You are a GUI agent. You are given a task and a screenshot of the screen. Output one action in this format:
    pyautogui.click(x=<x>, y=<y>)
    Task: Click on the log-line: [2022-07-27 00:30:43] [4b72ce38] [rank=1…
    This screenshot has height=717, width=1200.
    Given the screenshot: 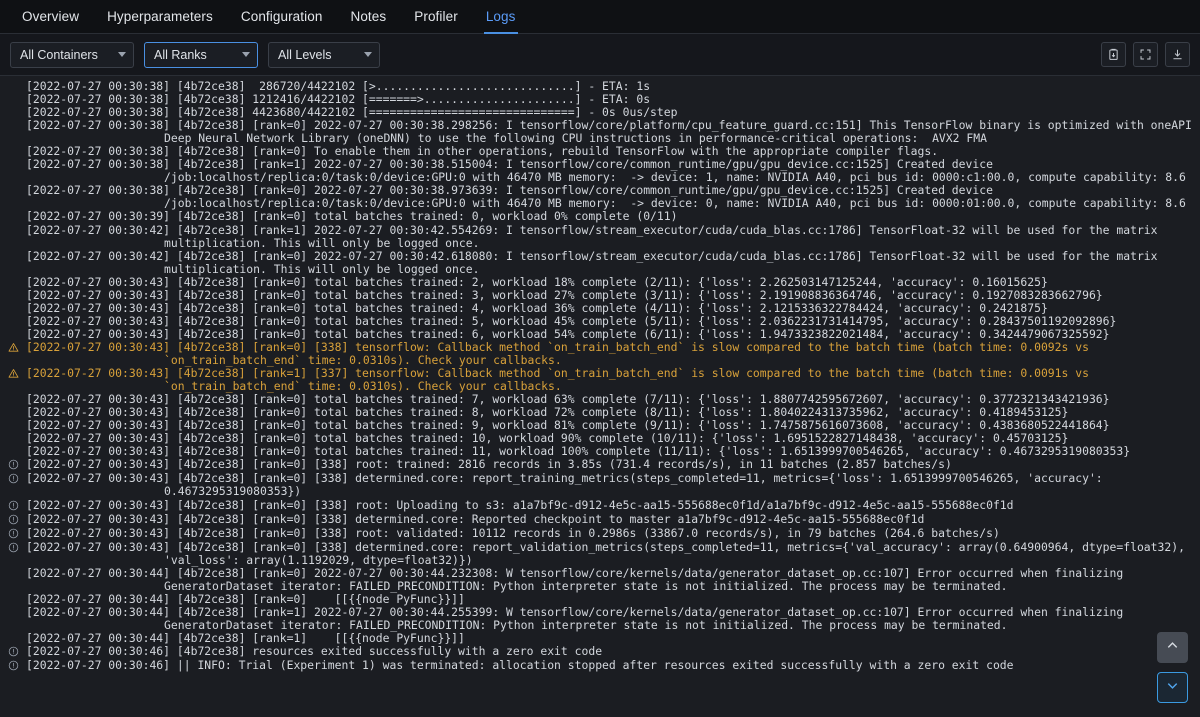 What is the action you would take?
    pyautogui.click(x=600, y=379)
    